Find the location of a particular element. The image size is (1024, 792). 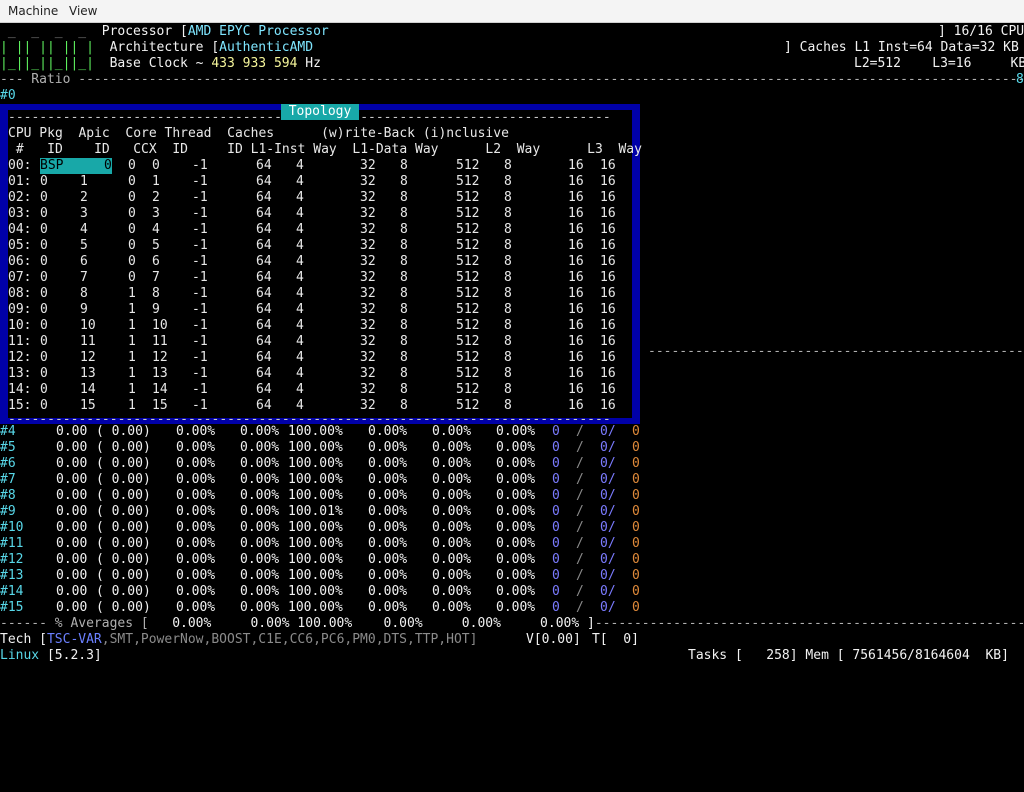

topology-cell-core: 5 is located at coordinates (156, 245).